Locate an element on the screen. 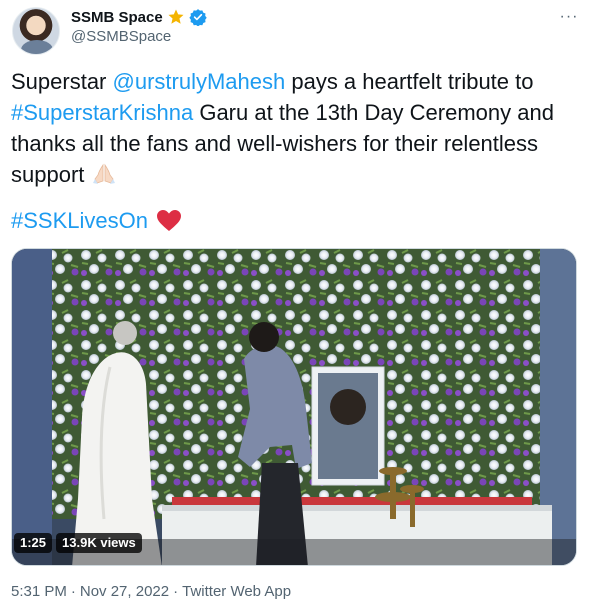  hashtag-line: #SSKLivesOn is located at coordinates (96, 220).